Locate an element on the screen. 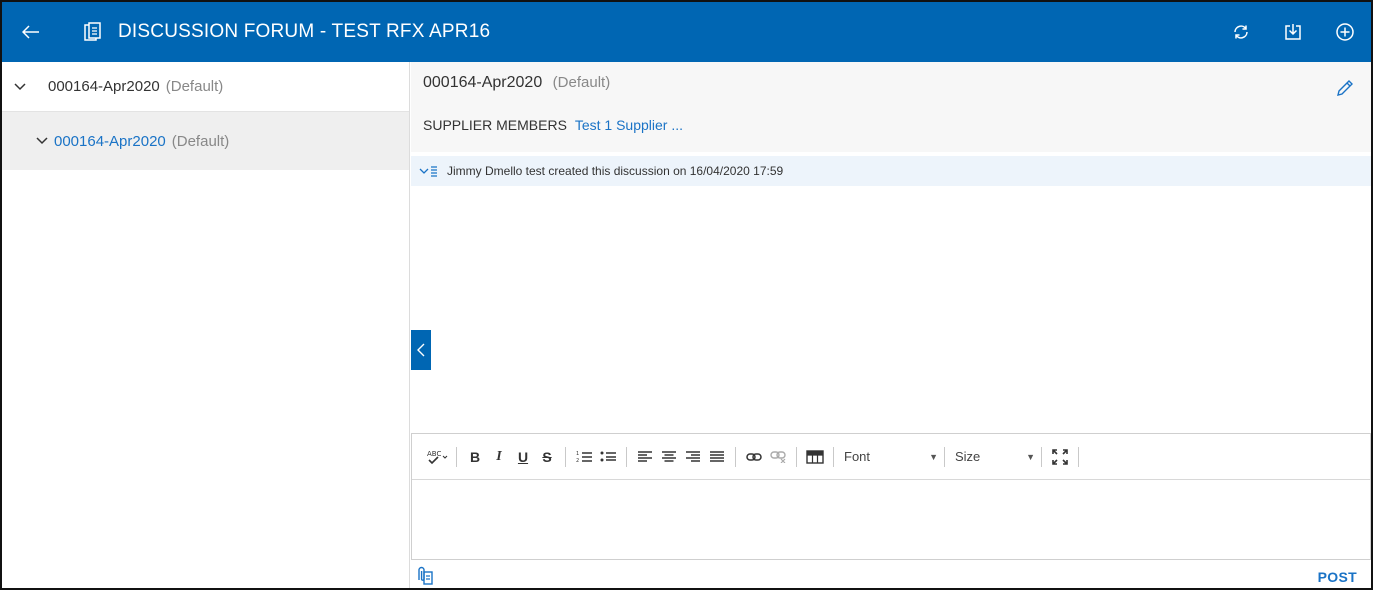  refresh-button is located at coordinates (1241, 32).